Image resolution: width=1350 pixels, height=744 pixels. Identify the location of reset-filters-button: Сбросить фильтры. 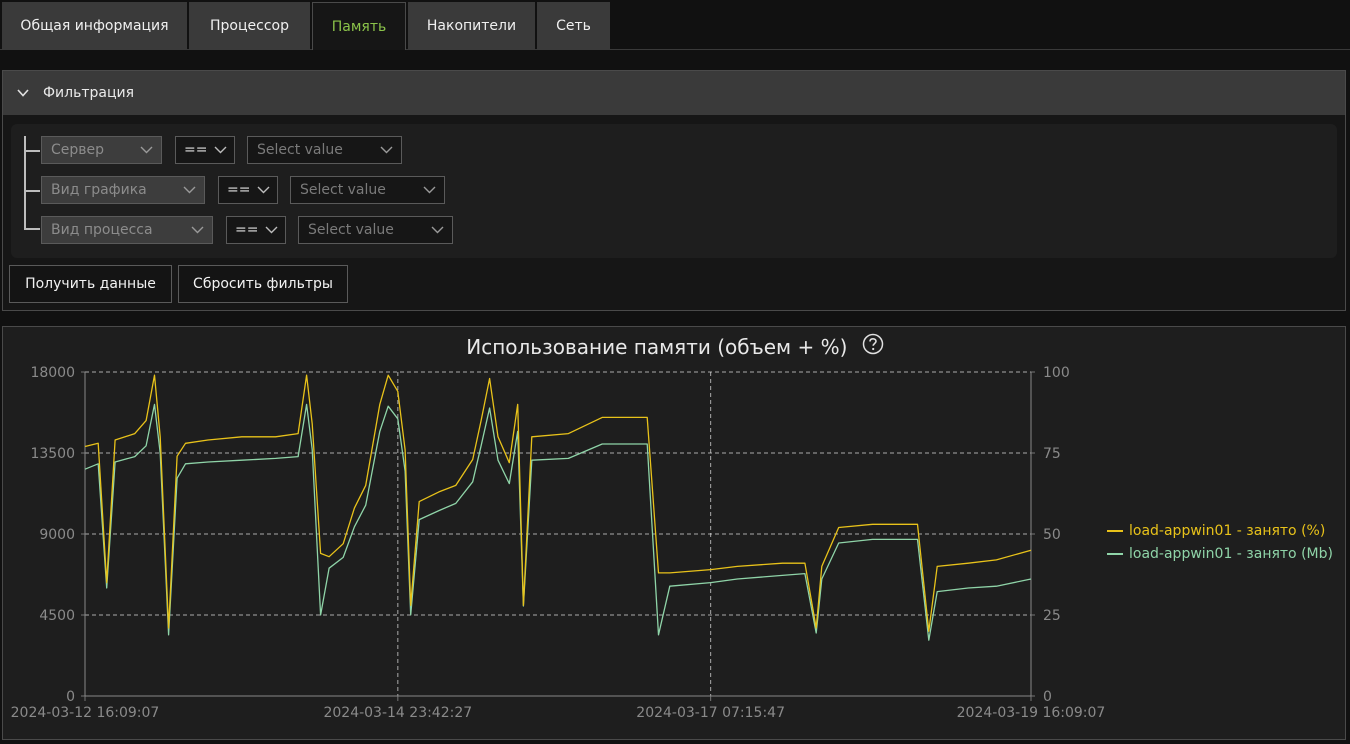
(263, 284).